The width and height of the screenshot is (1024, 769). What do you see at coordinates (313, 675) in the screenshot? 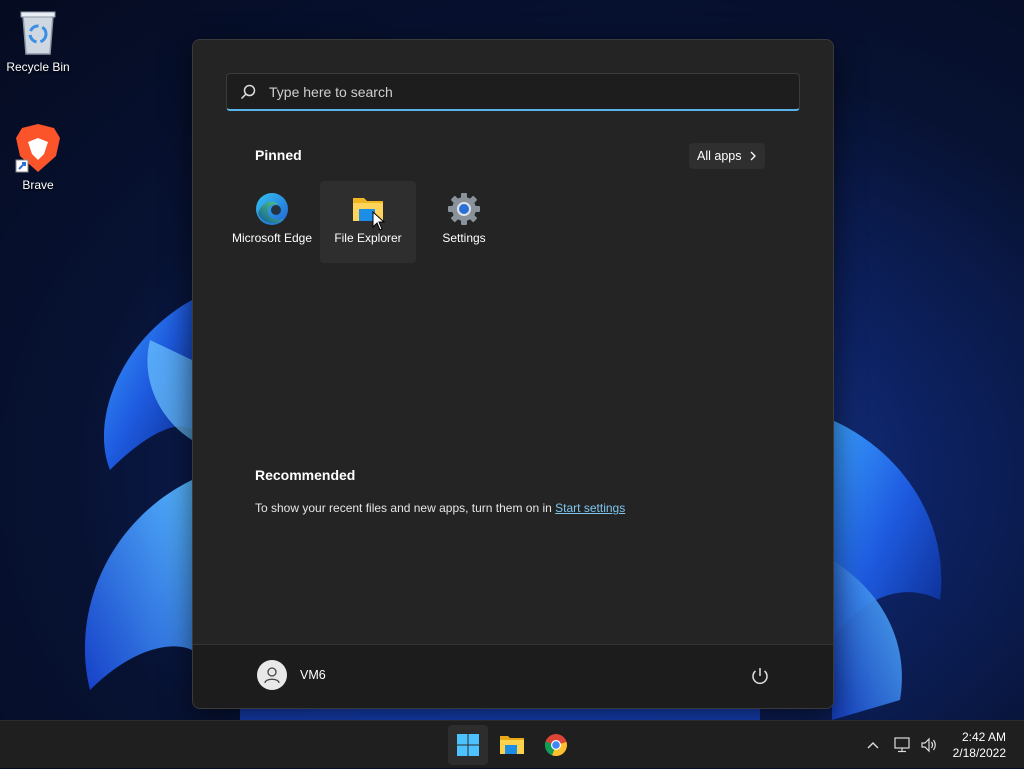
I see `user-name: VM6` at bounding box center [313, 675].